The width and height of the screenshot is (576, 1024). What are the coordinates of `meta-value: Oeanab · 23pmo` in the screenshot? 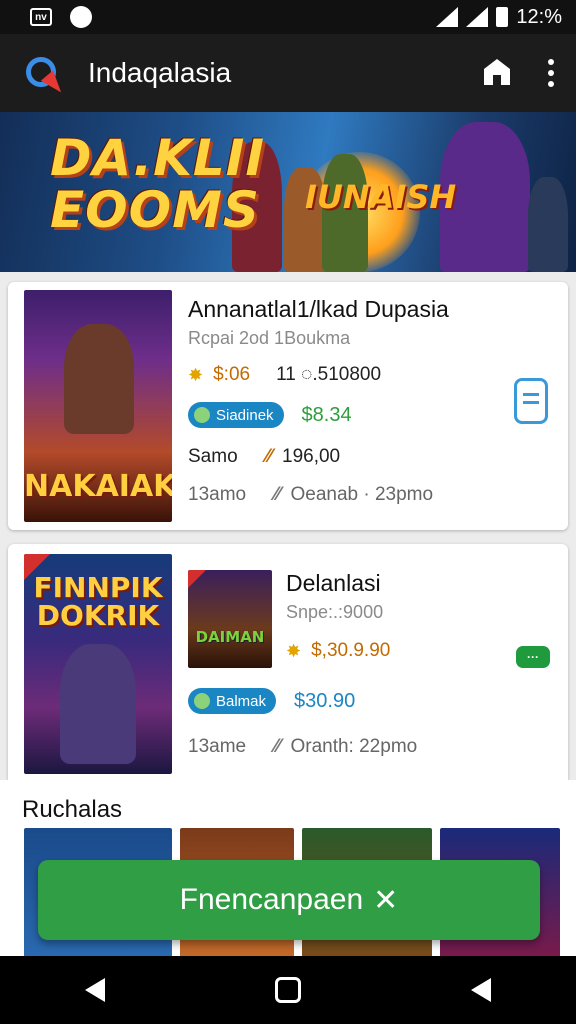 It's located at (362, 494).